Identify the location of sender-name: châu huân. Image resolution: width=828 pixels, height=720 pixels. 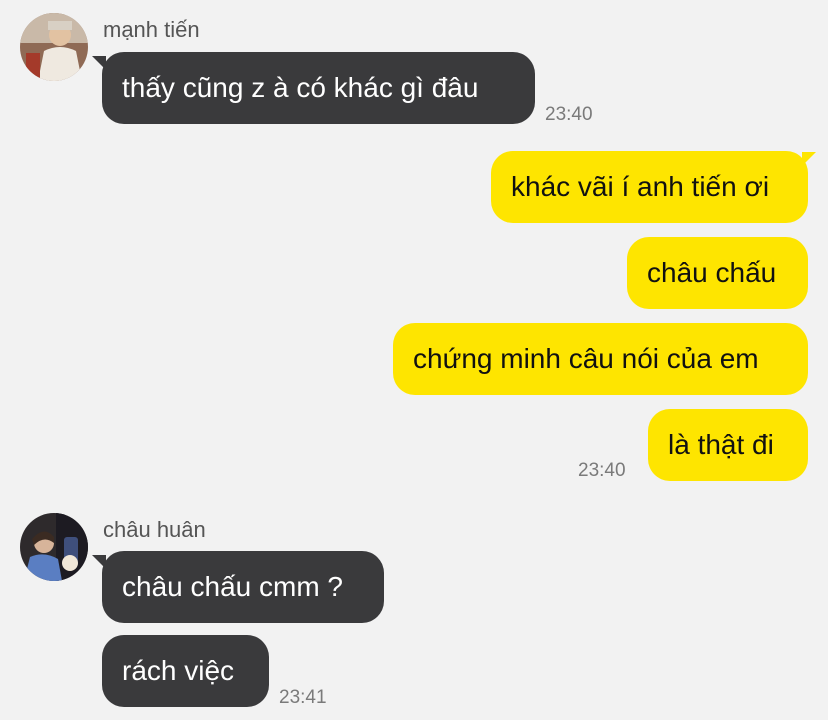
(154, 529).